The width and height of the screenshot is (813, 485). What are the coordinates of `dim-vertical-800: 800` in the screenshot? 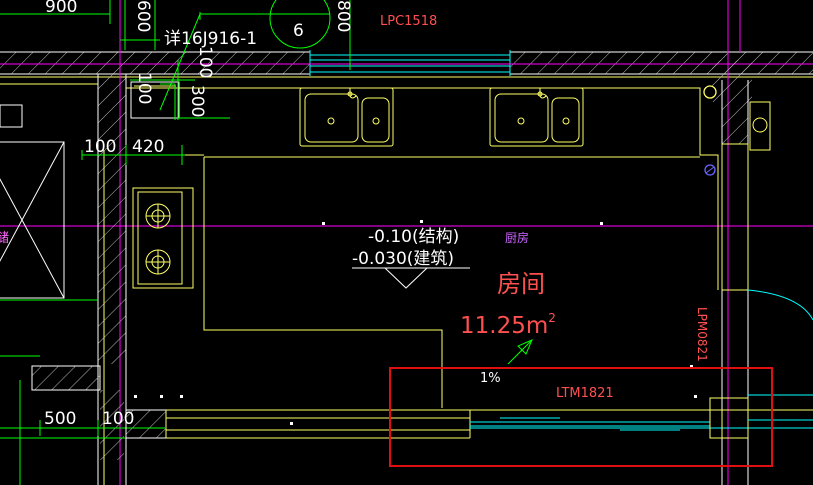 It's located at (343, 16).